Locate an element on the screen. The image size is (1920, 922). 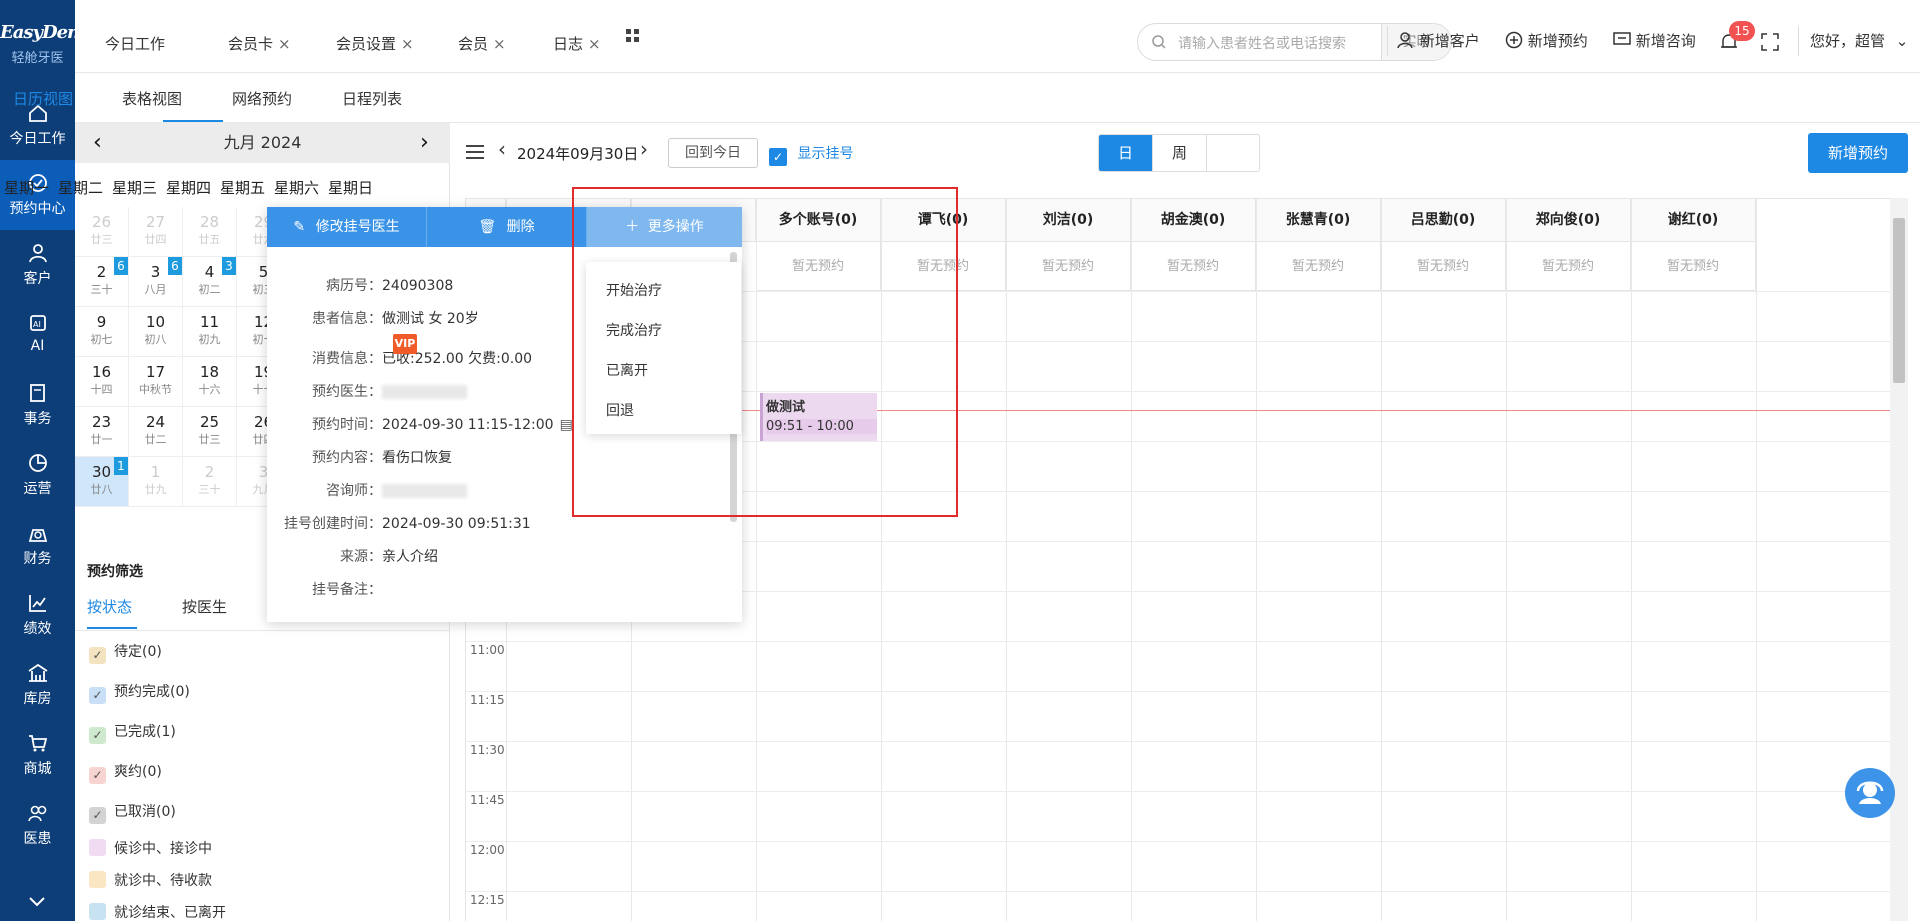
weekday-label: 星期四 is located at coordinates (189, 188).